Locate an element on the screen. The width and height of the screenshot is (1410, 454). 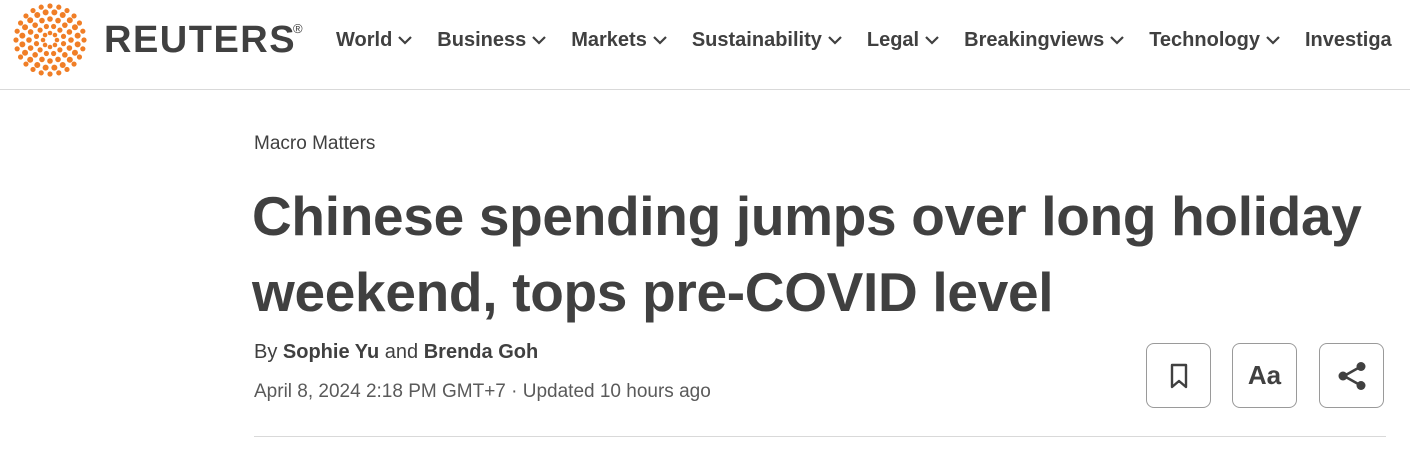
author-link: Brenda Goh is located at coordinates (481, 352).